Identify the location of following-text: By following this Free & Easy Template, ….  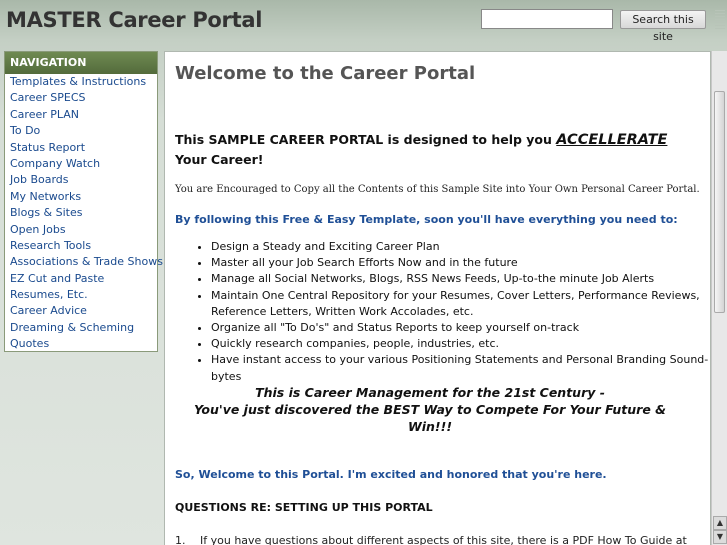
(426, 219).